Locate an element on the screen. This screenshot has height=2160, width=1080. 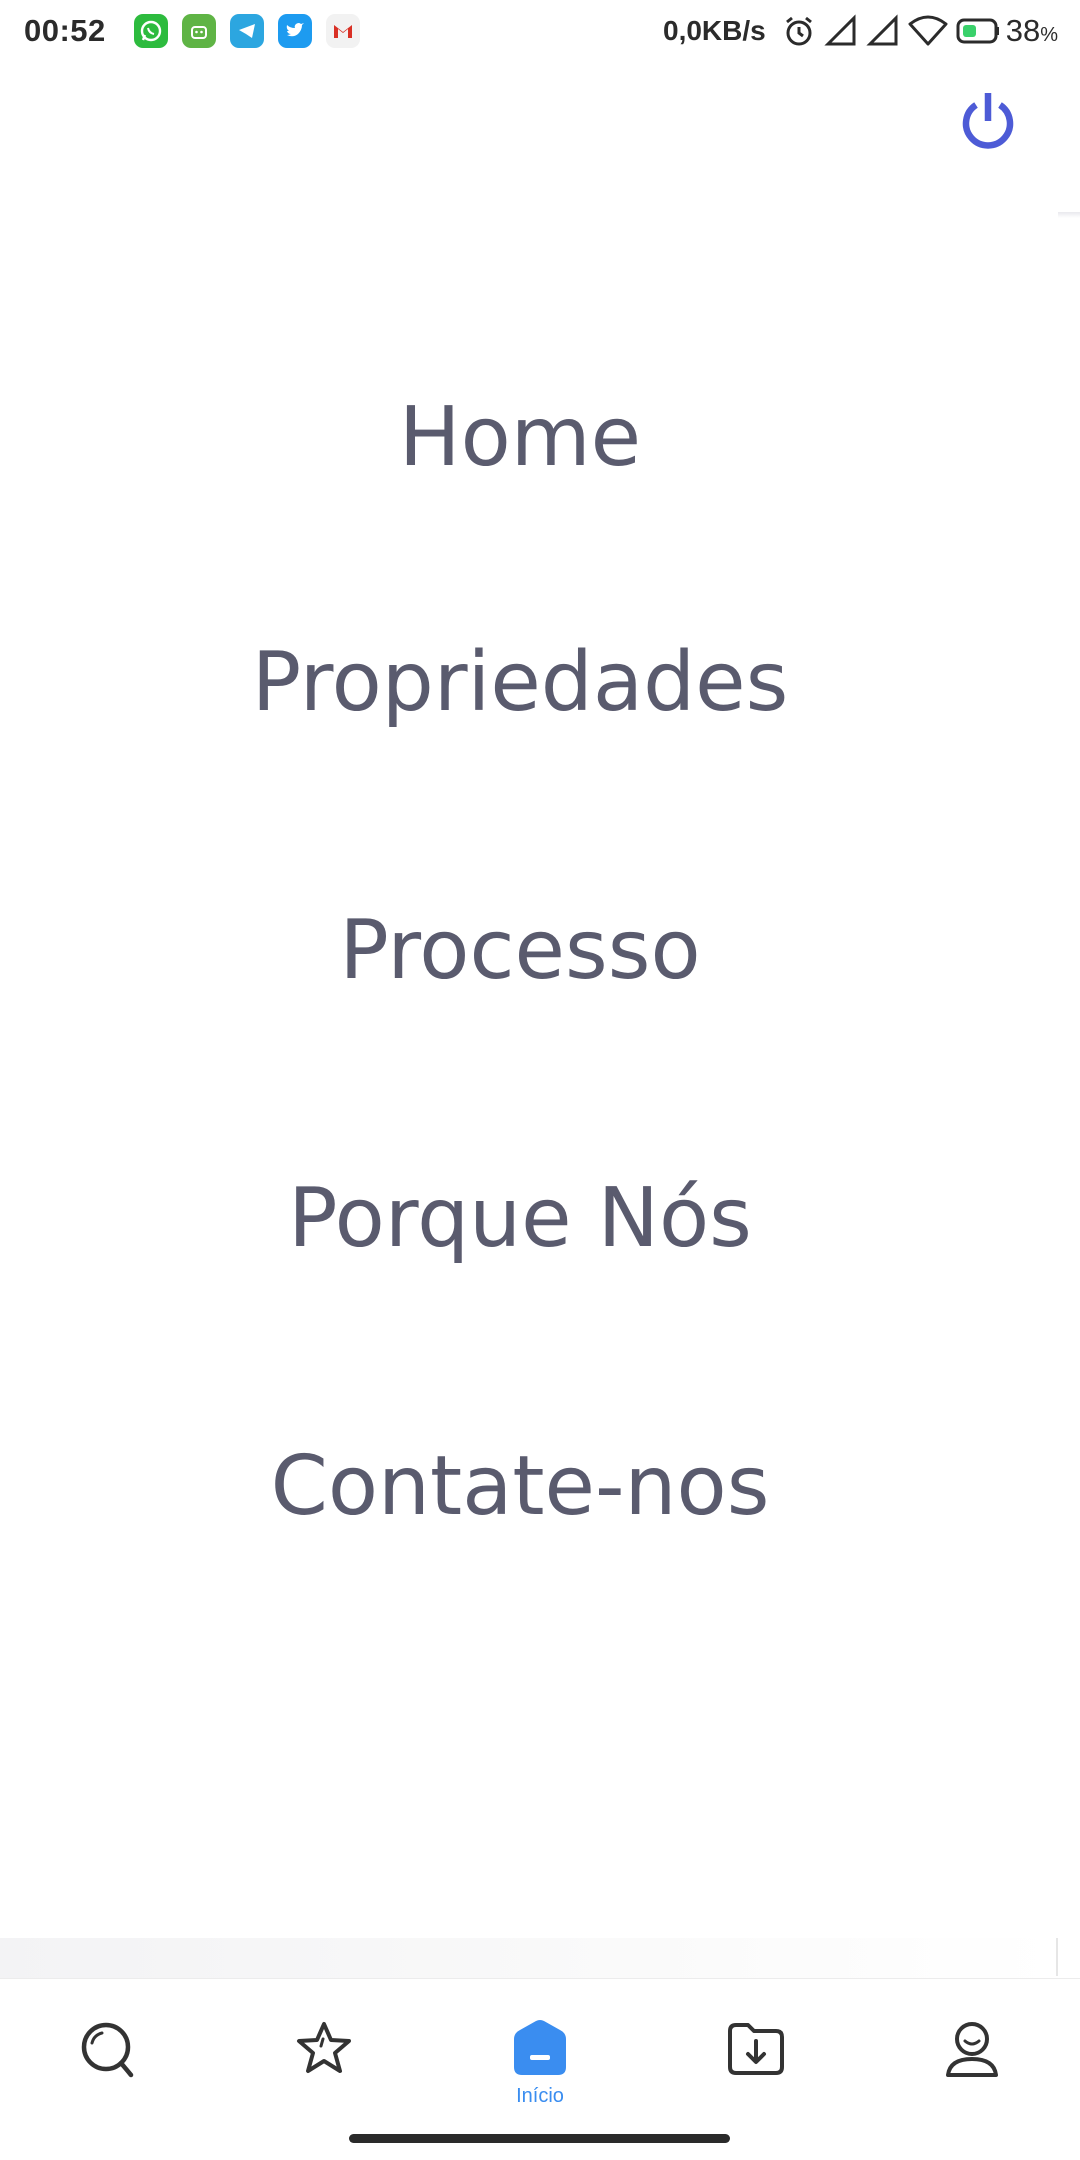
home-indicator is located at coordinates (539, 2138).